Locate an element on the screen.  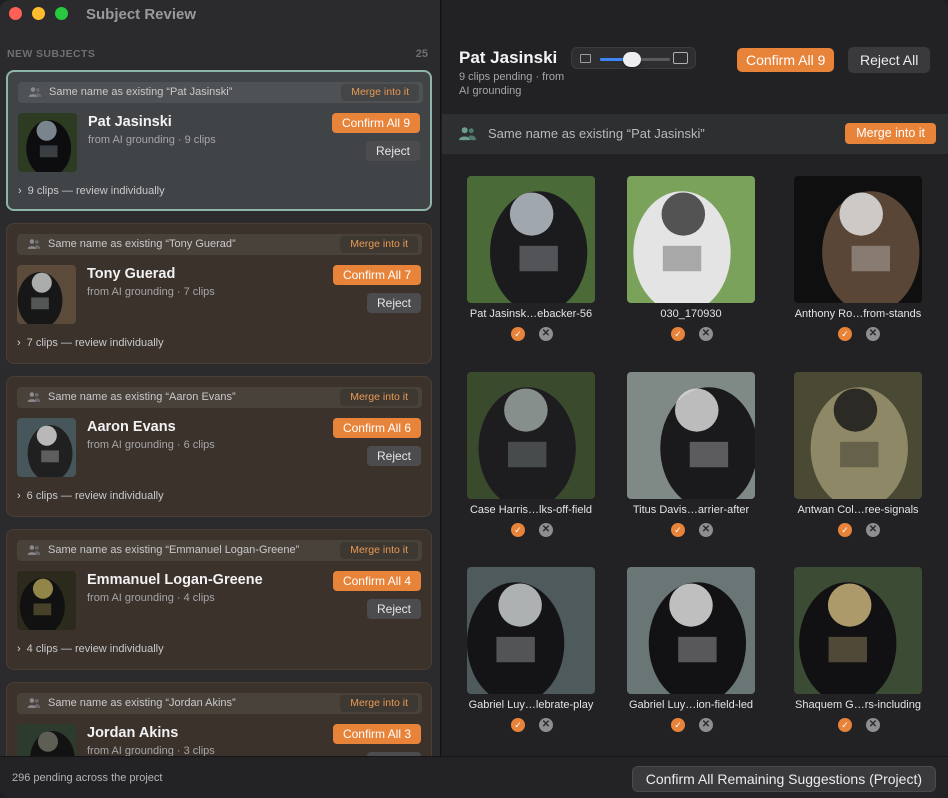
review-individually-toggle: › 9 clips — review individually is located at coordinates (91, 191).